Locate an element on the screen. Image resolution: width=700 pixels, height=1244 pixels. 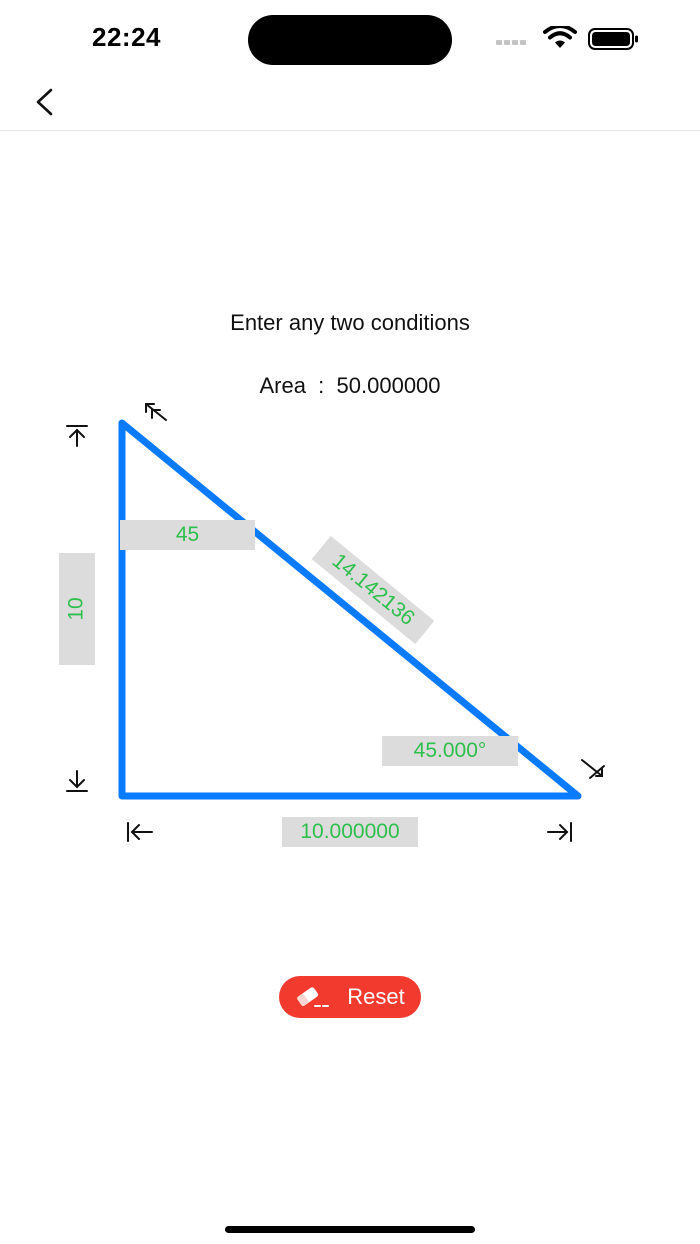
navigation-bar is located at coordinates (350, 105).